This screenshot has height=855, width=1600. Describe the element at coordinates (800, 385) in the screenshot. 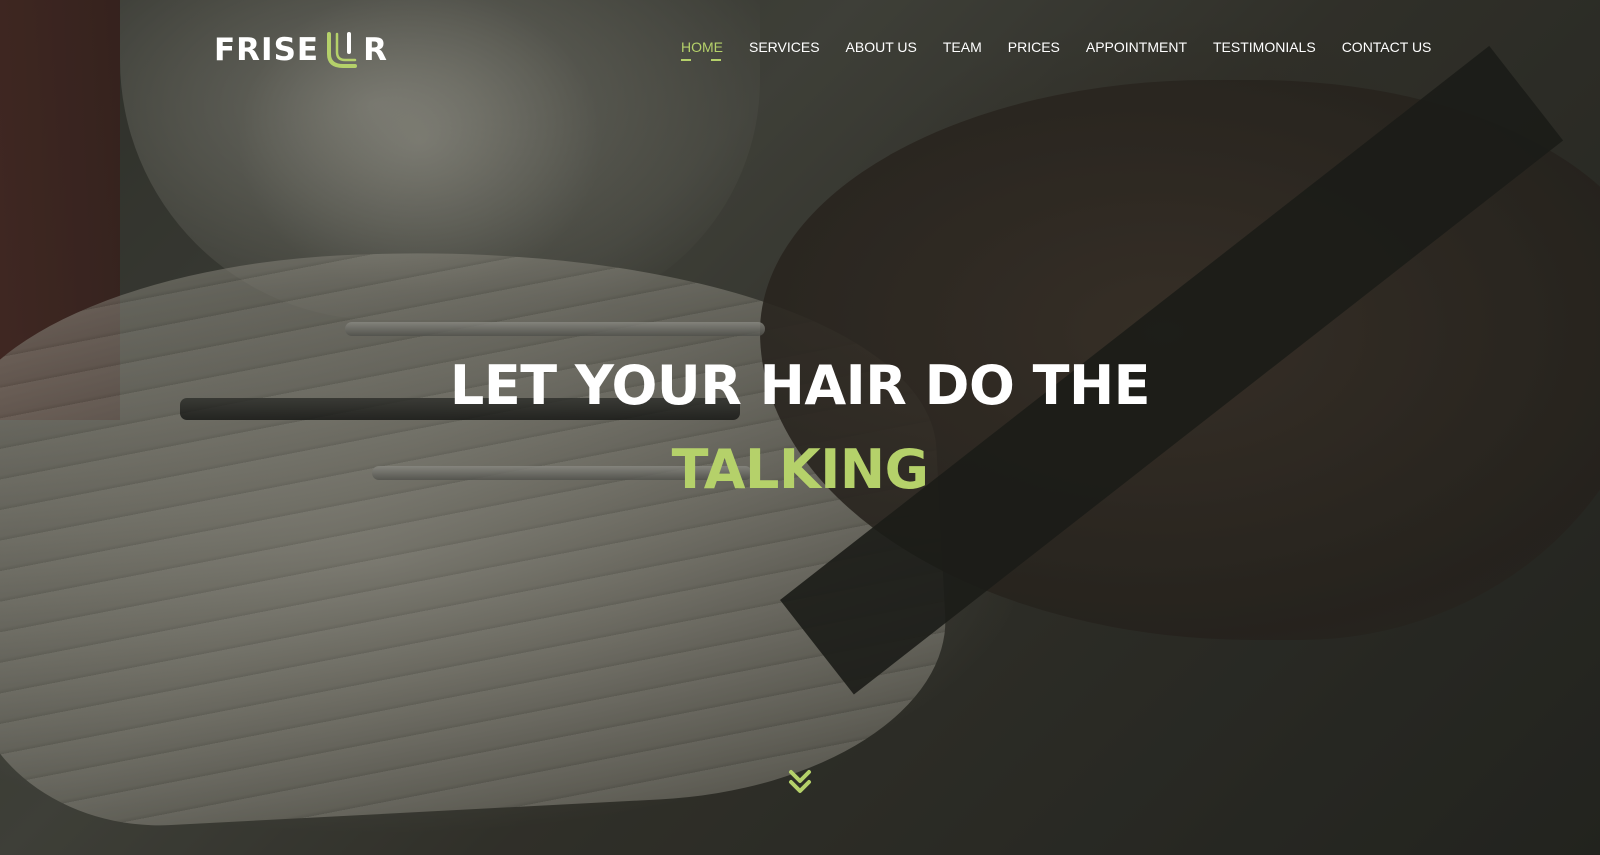

I see `hero-headline: LET YOUR HAIR DO THE` at that location.